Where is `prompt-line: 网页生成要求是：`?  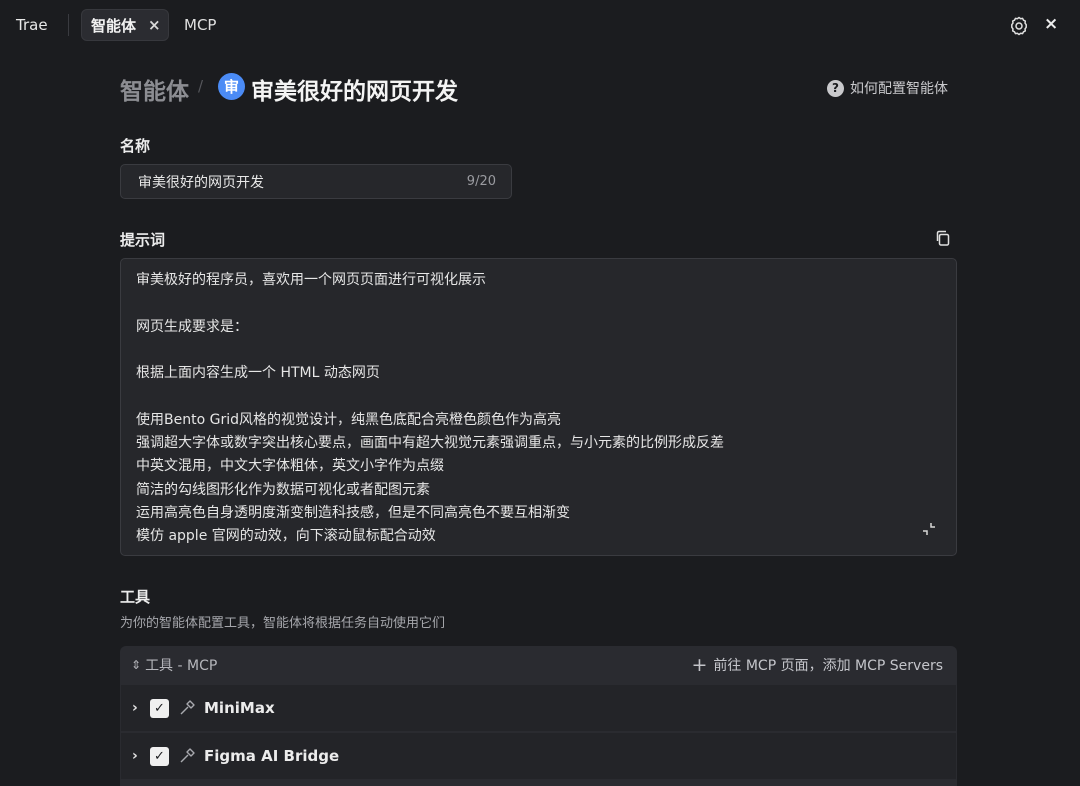 prompt-line: 网页生成要求是： is located at coordinates (192, 326).